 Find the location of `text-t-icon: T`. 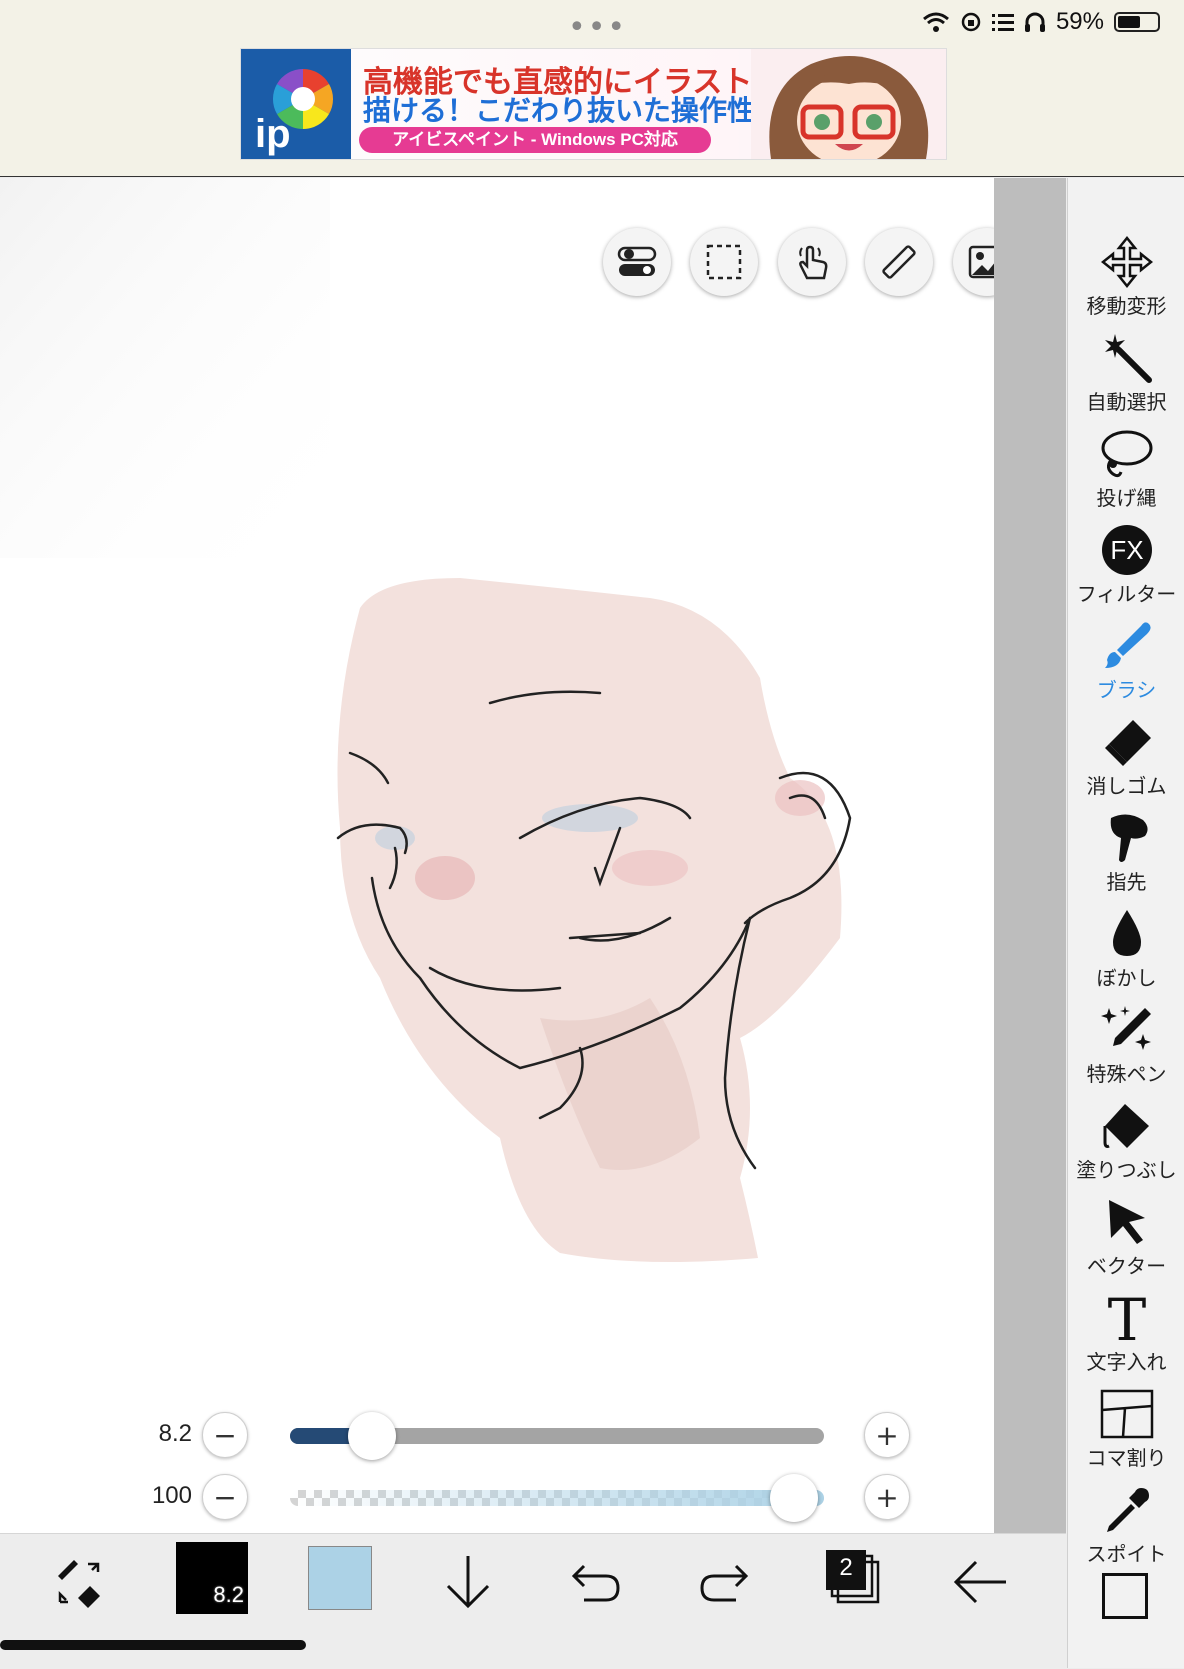

text-t-icon: T is located at coordinates (1126, 1318).